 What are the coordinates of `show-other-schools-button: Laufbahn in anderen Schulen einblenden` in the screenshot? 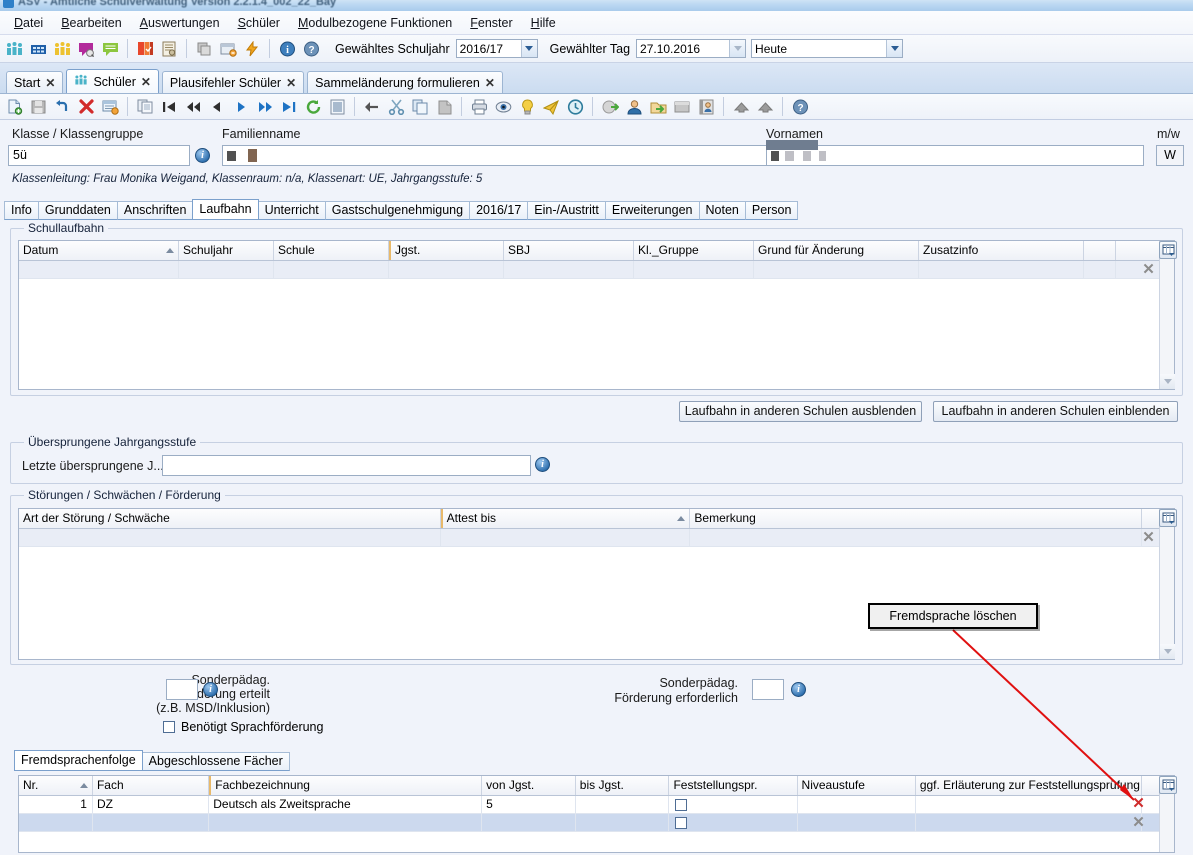 It's located at (1055, 411).